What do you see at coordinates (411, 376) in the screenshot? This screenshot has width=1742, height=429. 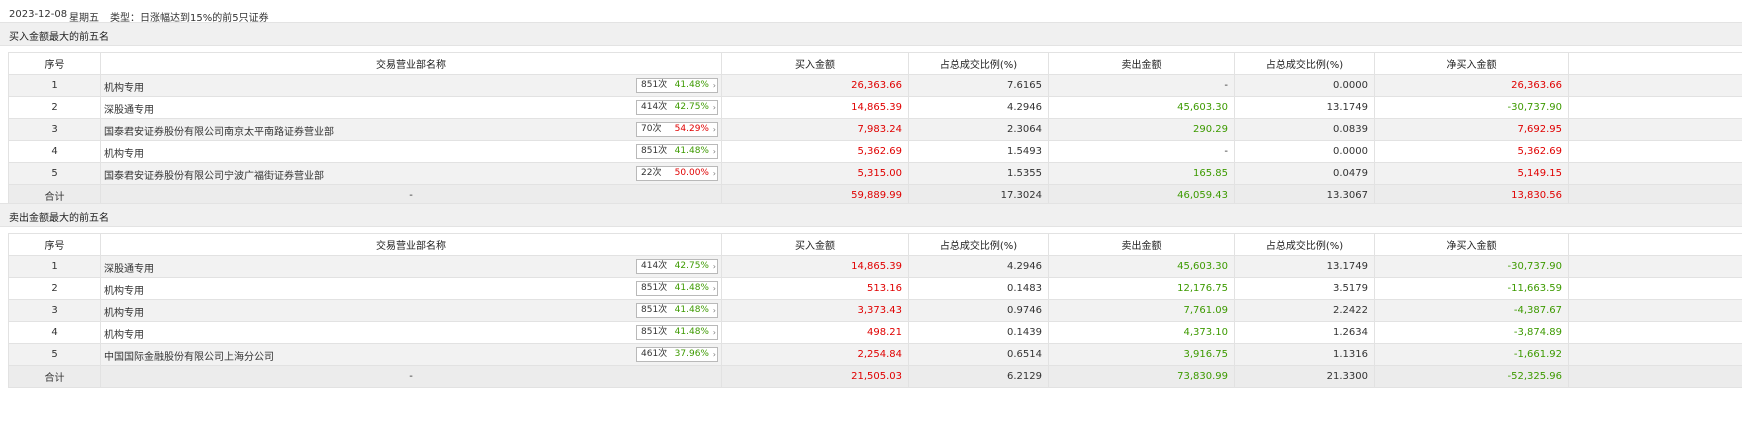 I see `total-dept-dash: -` at bounding box center [411, 376].